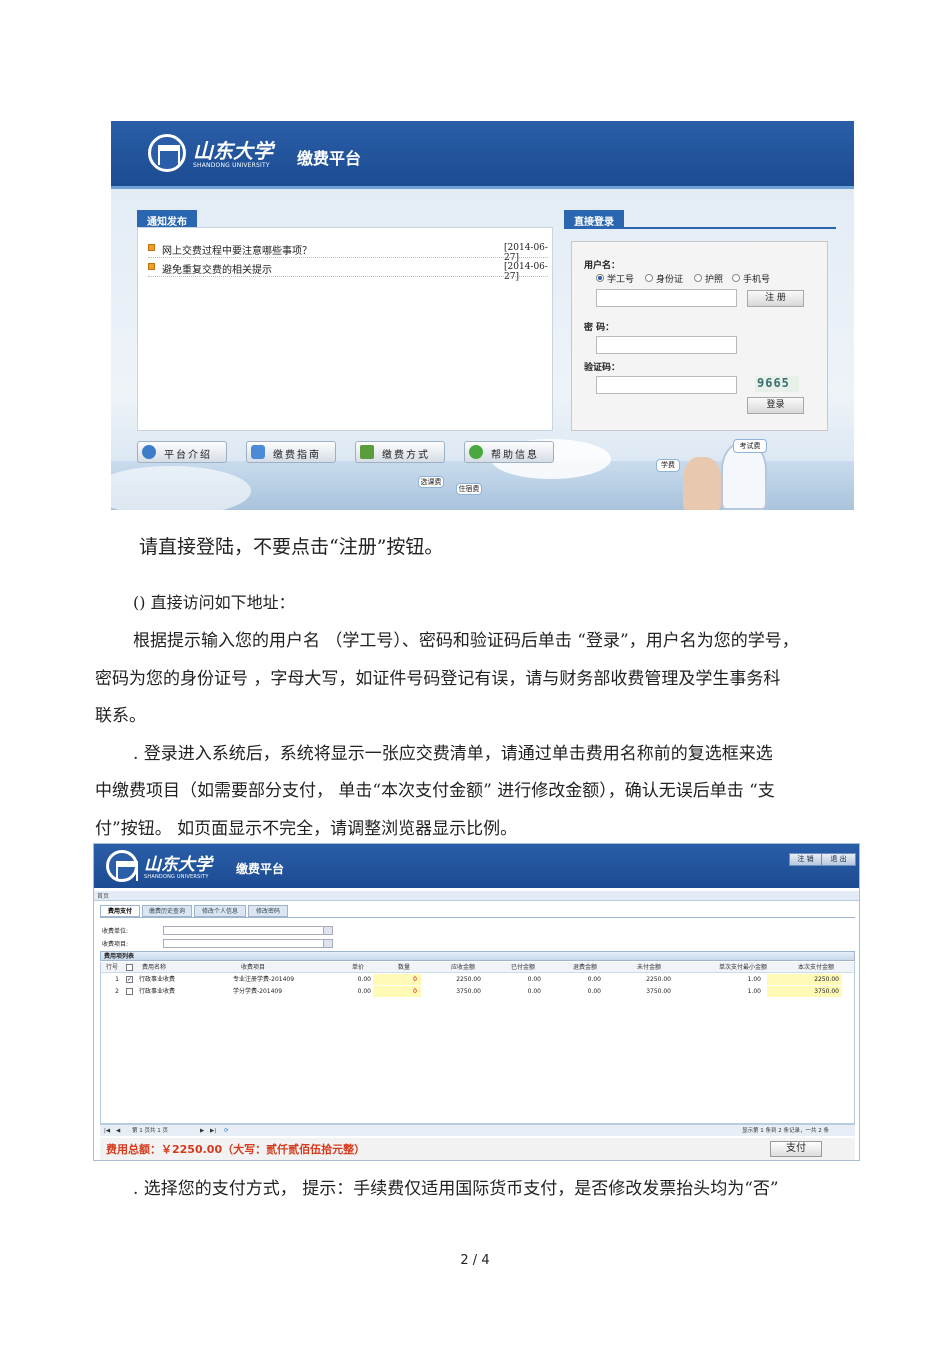 The image size is (950, 1346). I want to click on fee-name: 行政事业收费, so click(157, 991).